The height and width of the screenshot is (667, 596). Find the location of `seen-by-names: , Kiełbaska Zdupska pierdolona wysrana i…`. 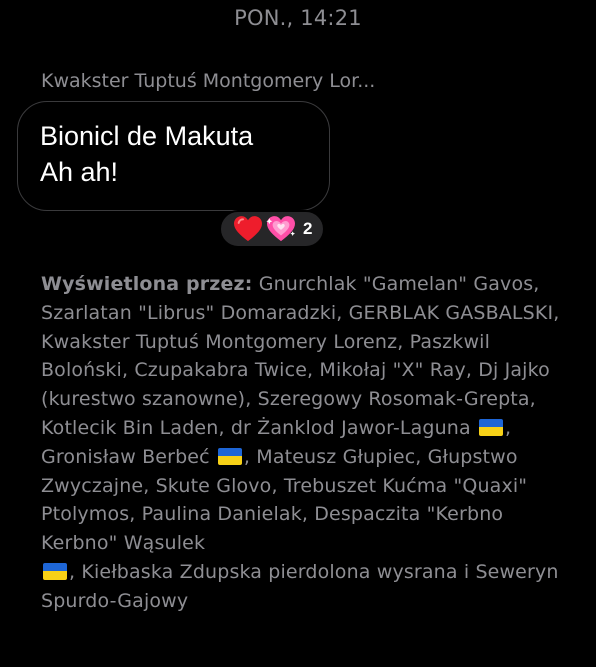

seen-by-names: , Kiełbaska Zdupska pierdolona wysrana i… is located at coordinates (300, 586).